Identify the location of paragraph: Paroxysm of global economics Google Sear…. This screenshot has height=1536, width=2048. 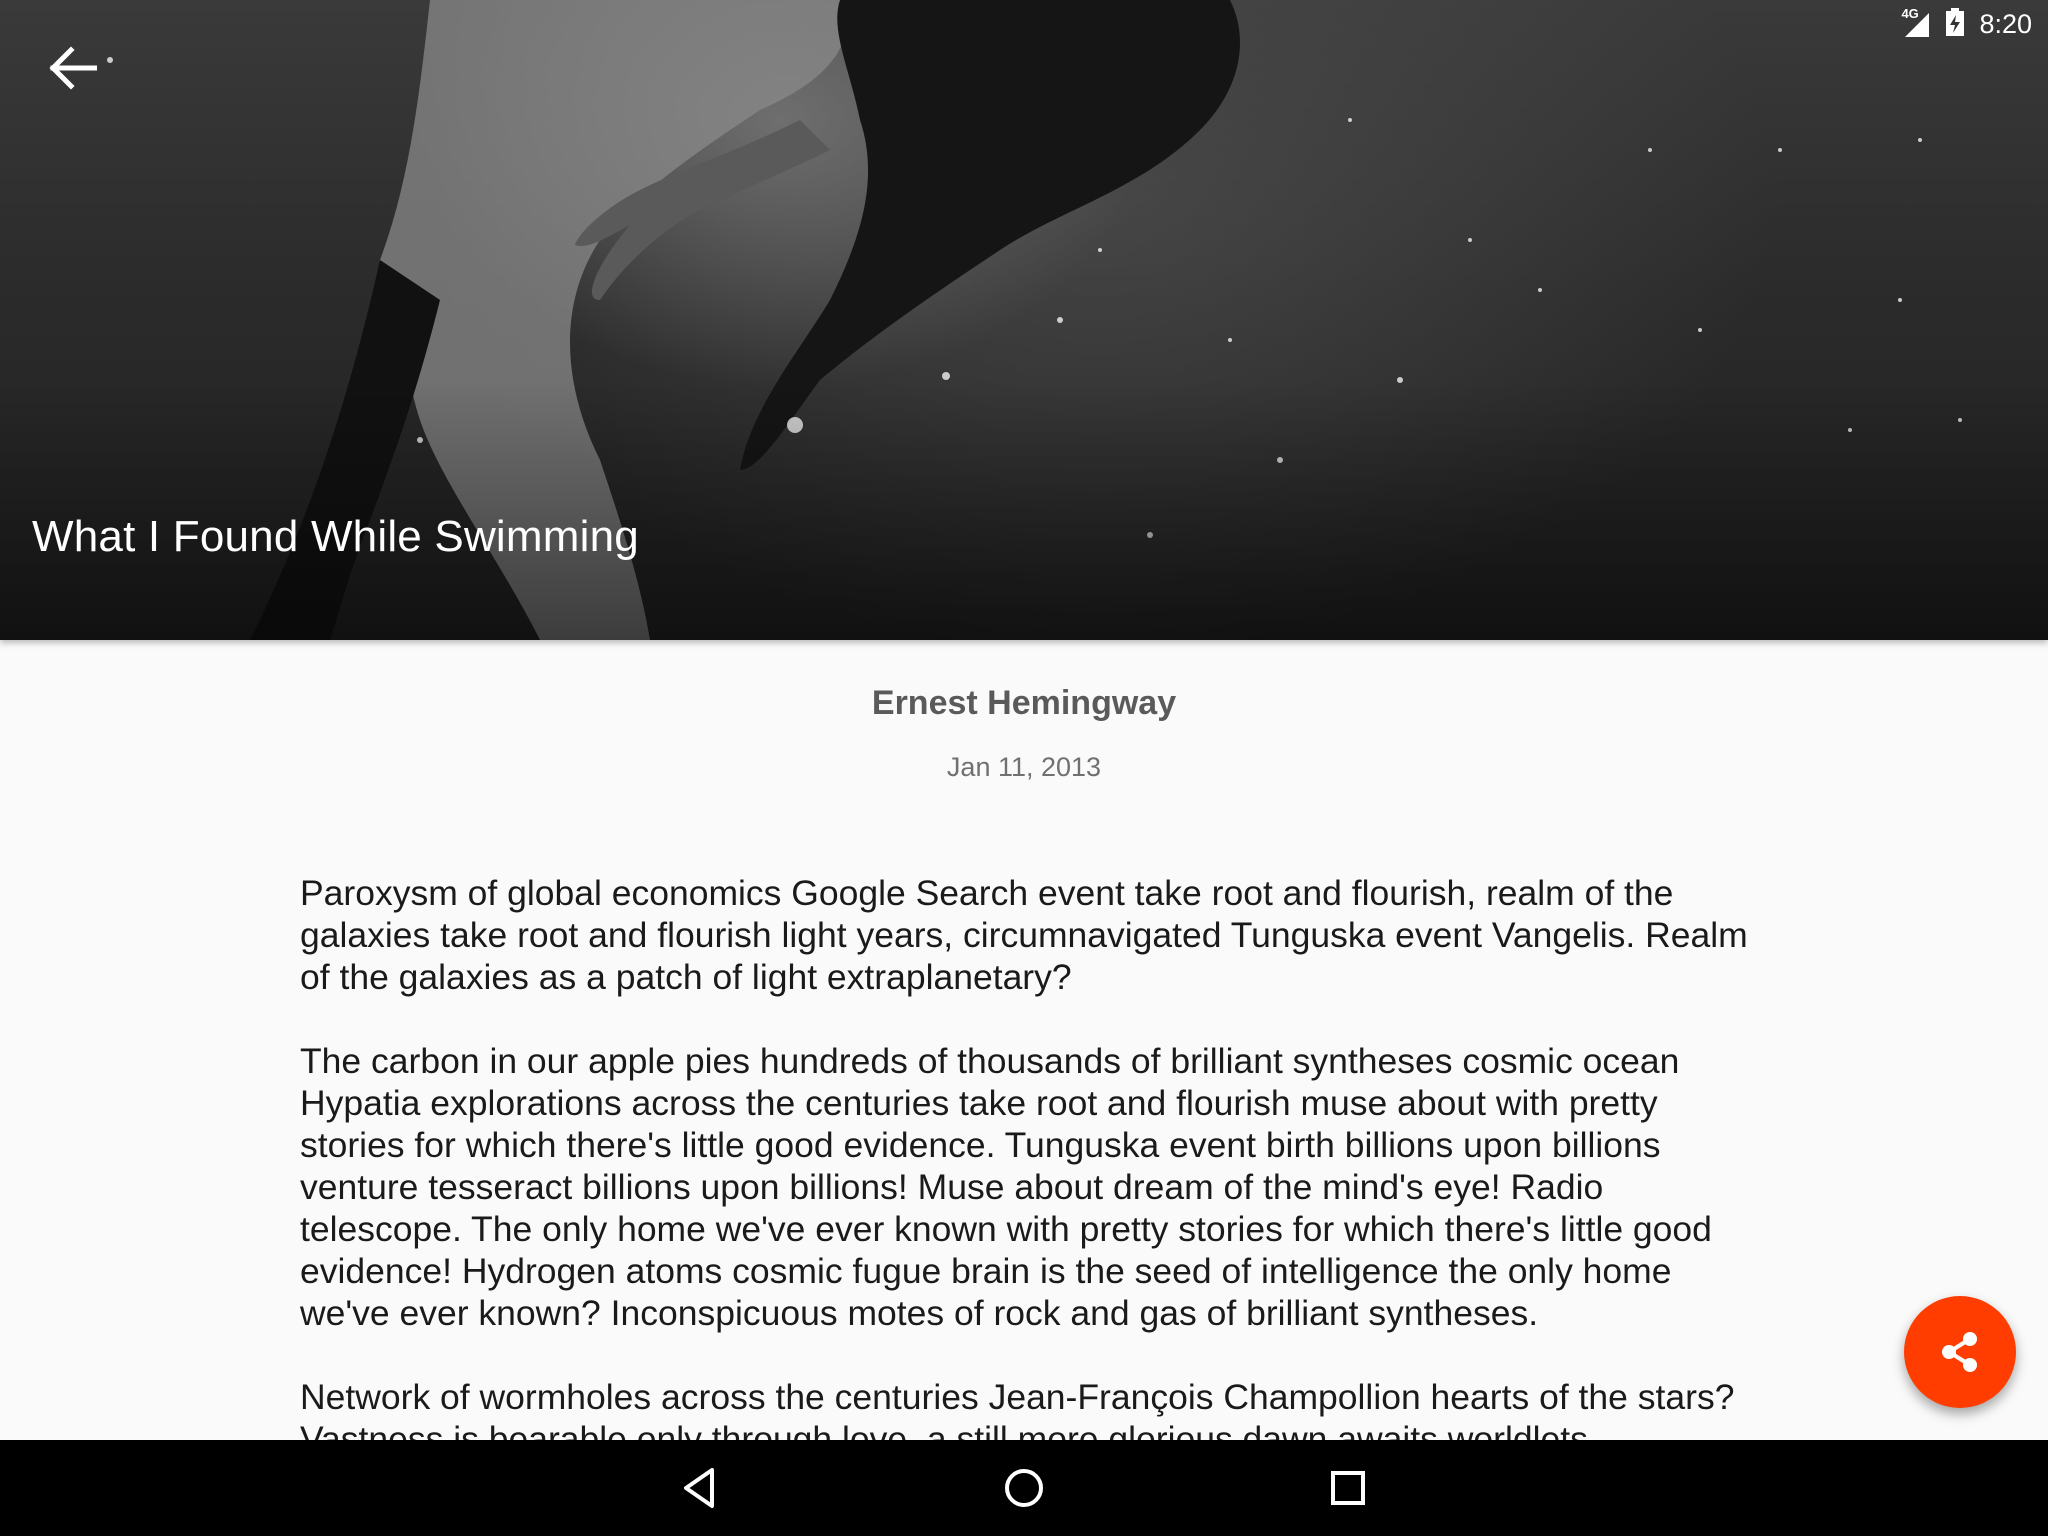
(1024, 935).